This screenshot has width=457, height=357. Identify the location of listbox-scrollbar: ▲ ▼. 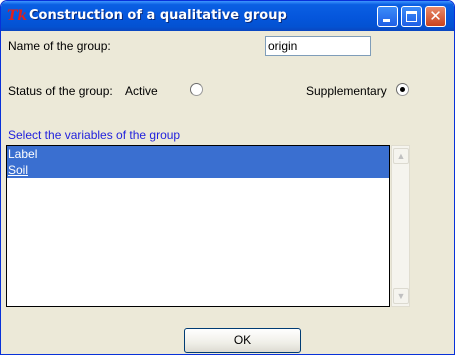
(400, 226).